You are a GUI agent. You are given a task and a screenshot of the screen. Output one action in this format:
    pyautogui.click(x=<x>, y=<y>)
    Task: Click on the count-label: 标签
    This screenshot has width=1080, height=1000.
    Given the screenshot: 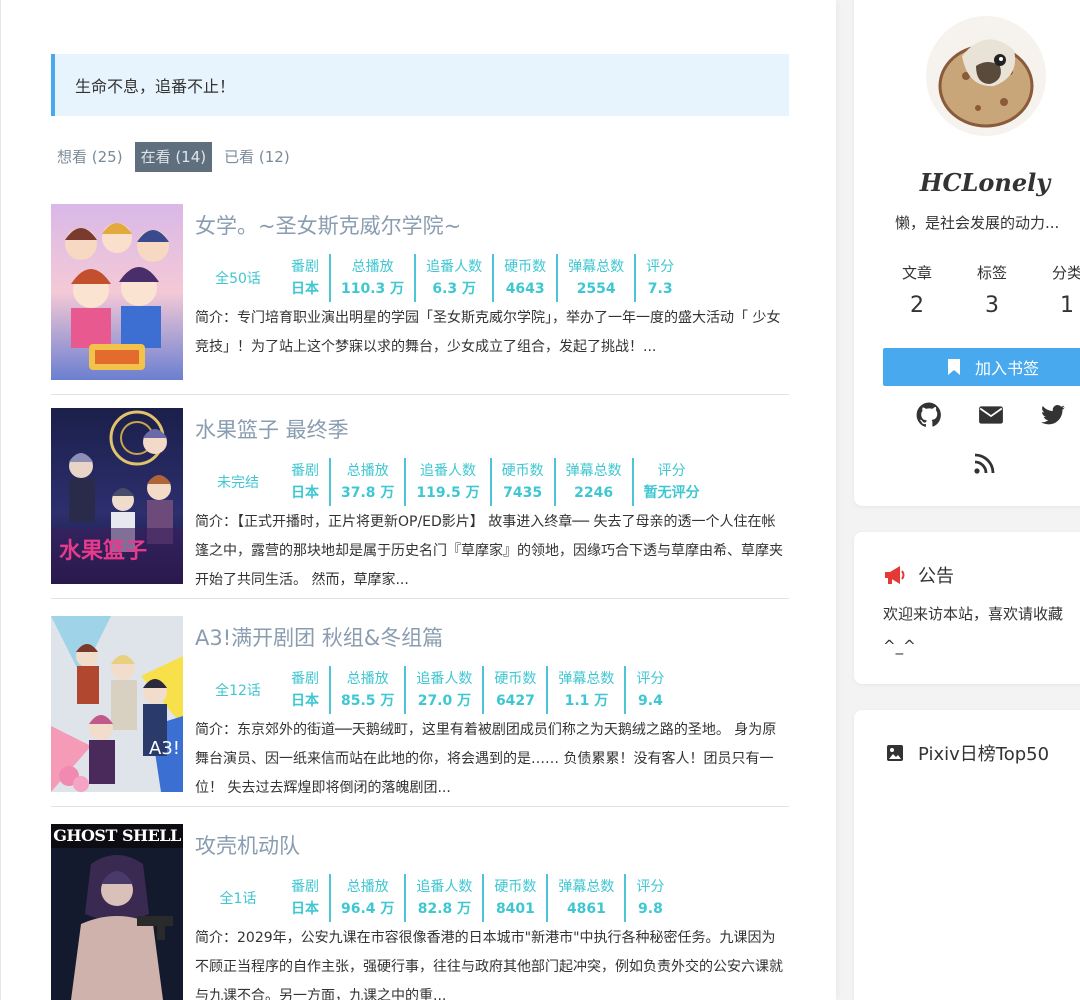 What is the action you would take?
    pyautogui.click(x=991, y=273)
    